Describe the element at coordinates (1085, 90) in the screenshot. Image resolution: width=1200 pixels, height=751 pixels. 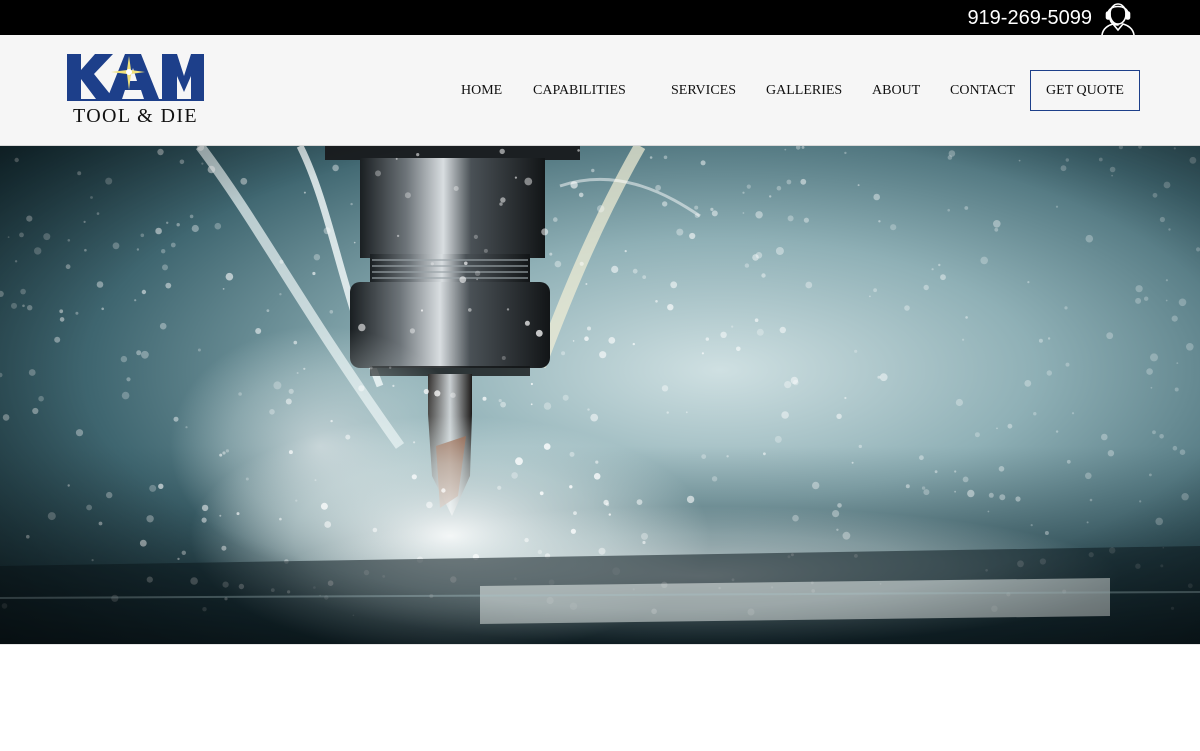
I see `get-quote-button: GET QUOTE` at that location.